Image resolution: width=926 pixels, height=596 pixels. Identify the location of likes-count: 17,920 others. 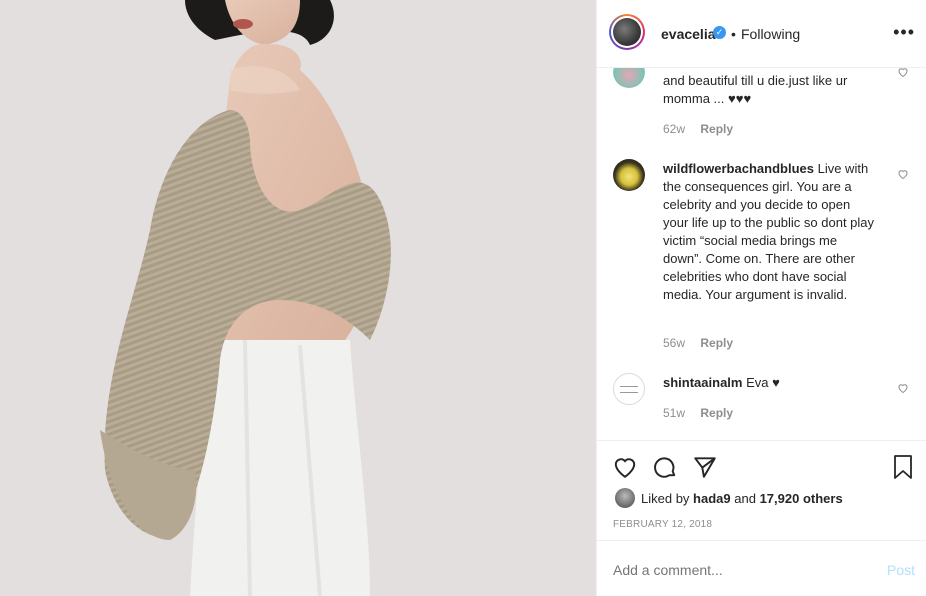
(801, 498).